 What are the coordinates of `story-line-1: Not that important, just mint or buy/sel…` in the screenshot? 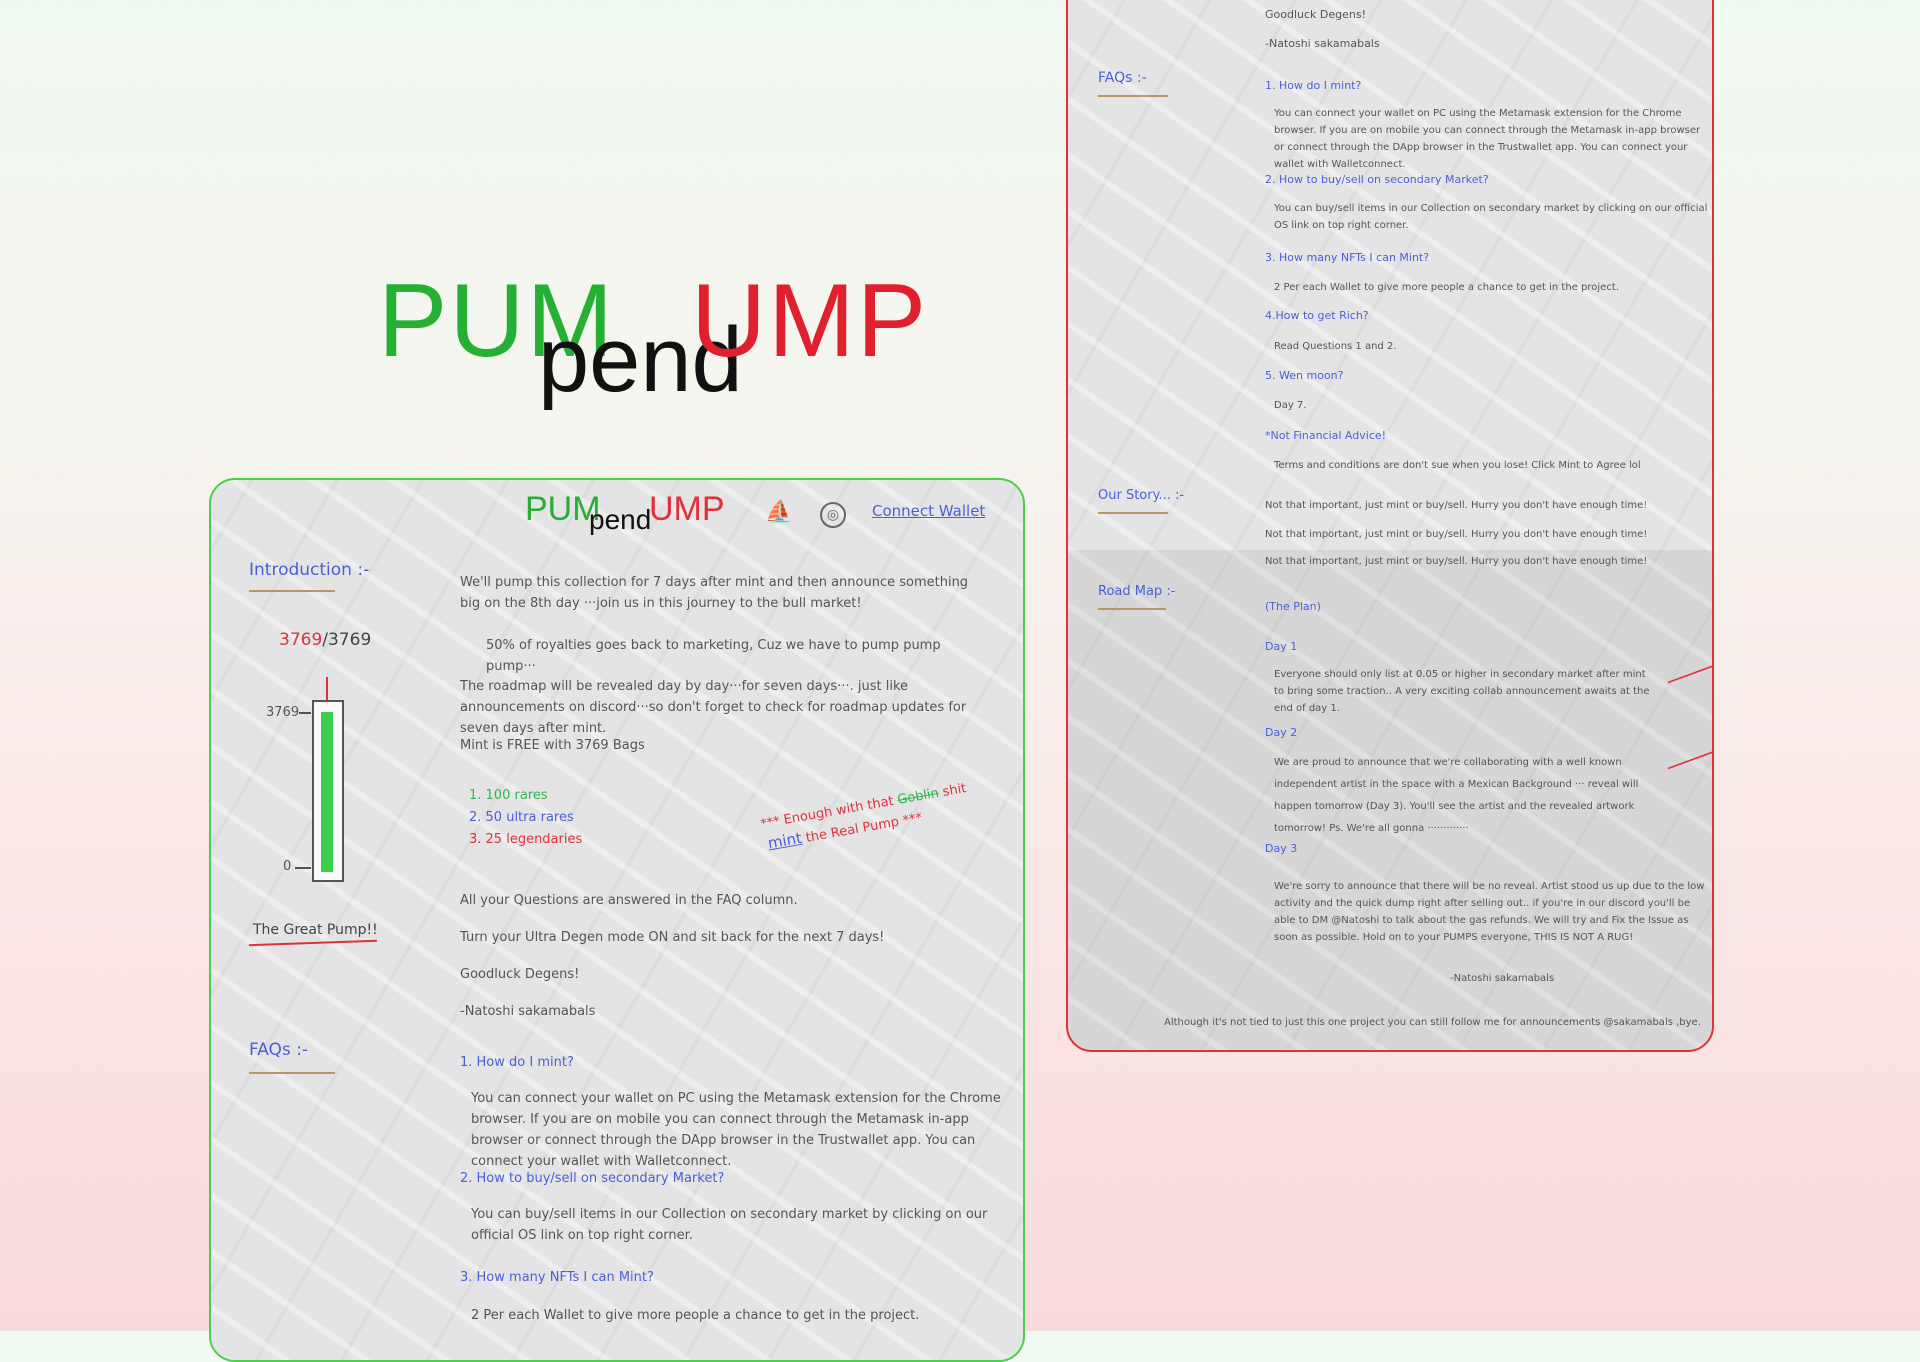 It's located at (1456, 505).